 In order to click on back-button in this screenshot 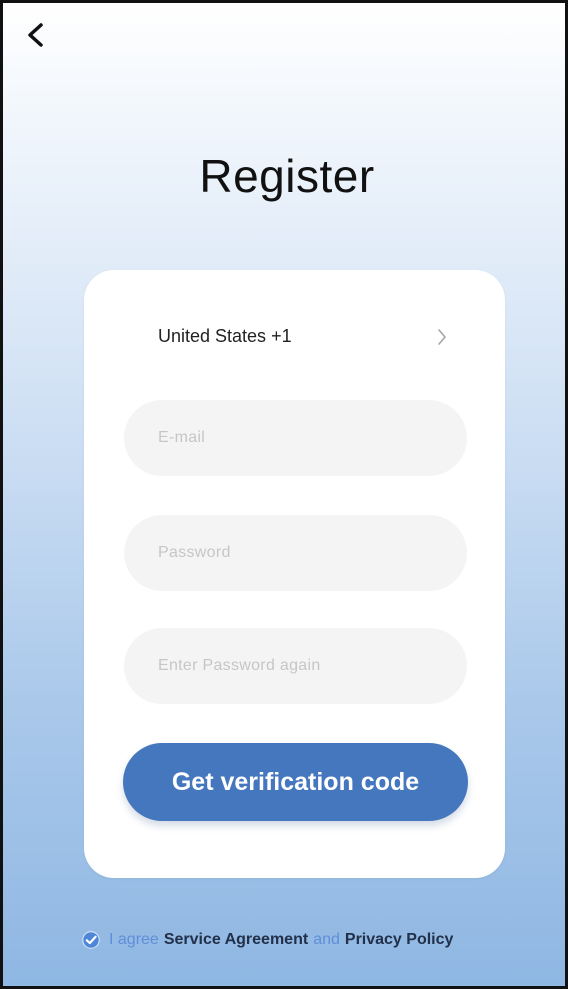, I will do `click(35, 35)`.